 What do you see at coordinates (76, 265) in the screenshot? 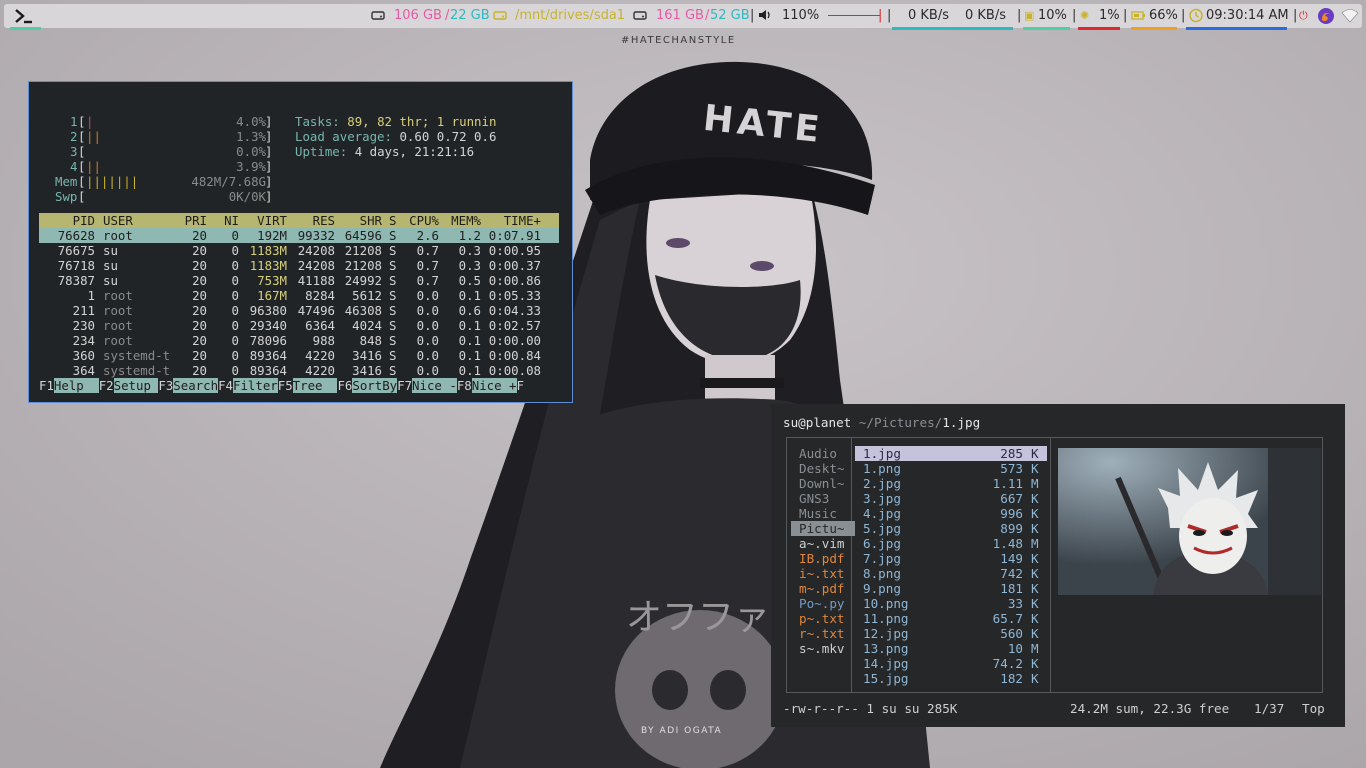
I see `process-cell-pid: 76718` at bounding box center [76, 265].